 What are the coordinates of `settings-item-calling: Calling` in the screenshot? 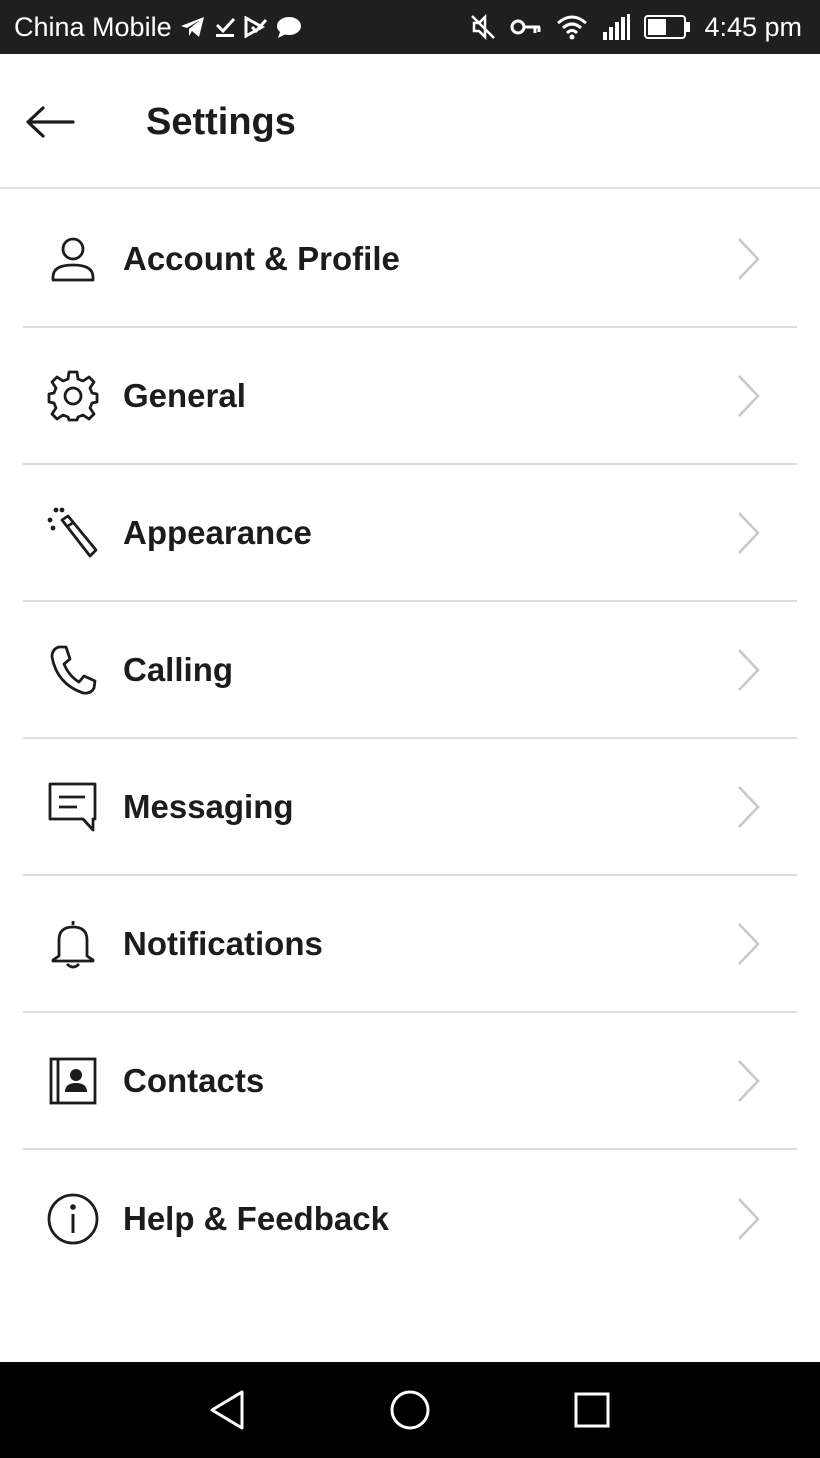 It's located at (410, 670).